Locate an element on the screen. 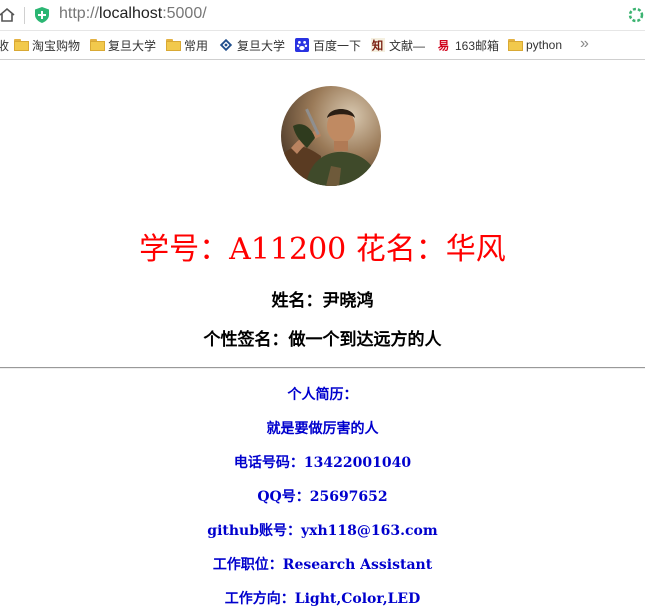  work-position: 工作职位：Research Assistant is located at coordinates (322, 565).